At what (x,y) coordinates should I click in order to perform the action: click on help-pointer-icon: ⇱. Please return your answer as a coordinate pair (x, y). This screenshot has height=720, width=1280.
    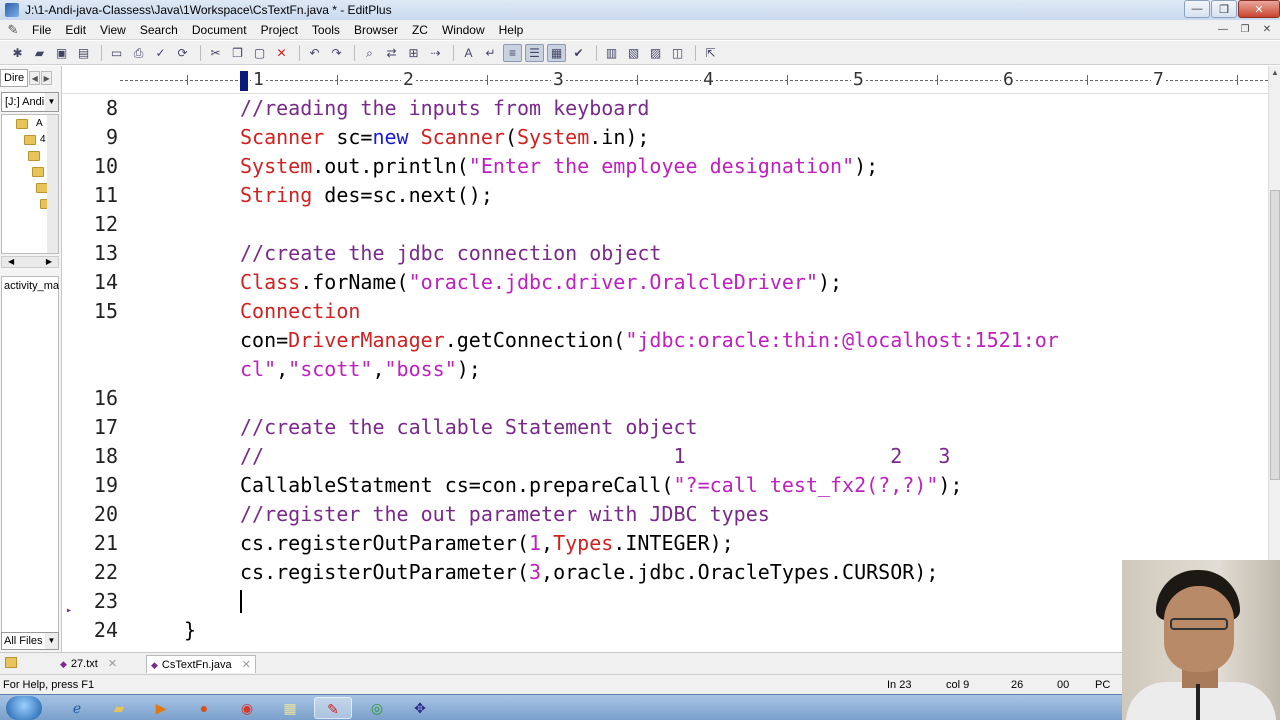
    Looking at the image, I should click on (710, 53).